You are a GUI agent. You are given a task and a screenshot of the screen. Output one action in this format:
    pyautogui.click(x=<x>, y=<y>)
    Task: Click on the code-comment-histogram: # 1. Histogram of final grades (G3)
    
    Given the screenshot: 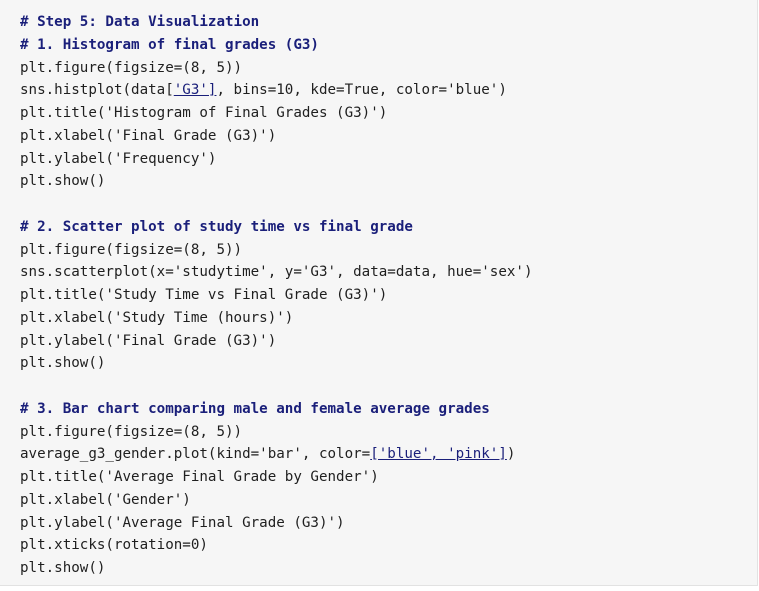 What is the action you would take?
    pyautogui.click(x=169, y=44)
    